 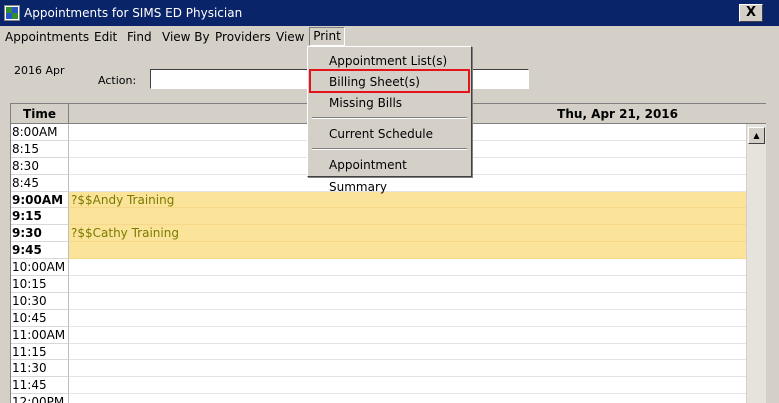 I want to click on scroll-up-button: ▲, so click(x=756, y=135).